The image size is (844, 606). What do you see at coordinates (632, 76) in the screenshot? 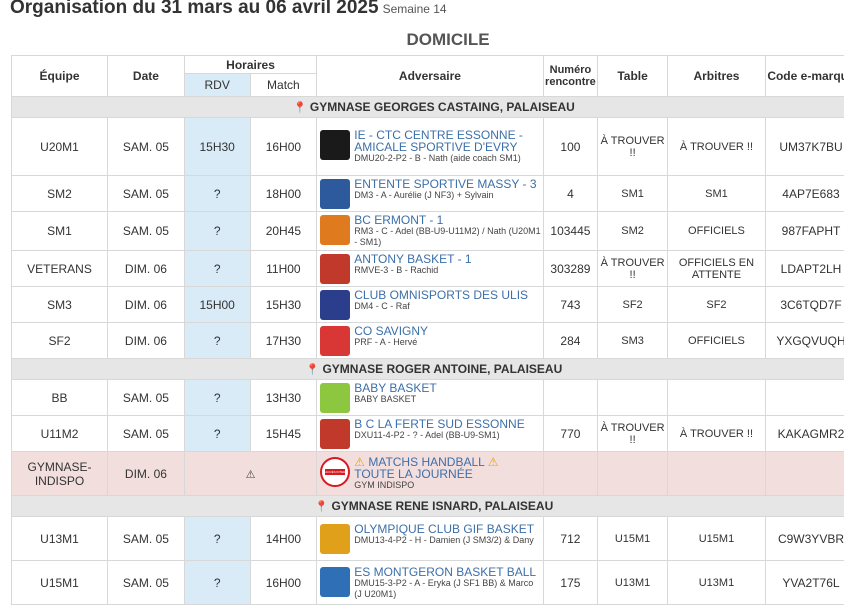
I see `col-table: Table` at bounding box center [632, 76].